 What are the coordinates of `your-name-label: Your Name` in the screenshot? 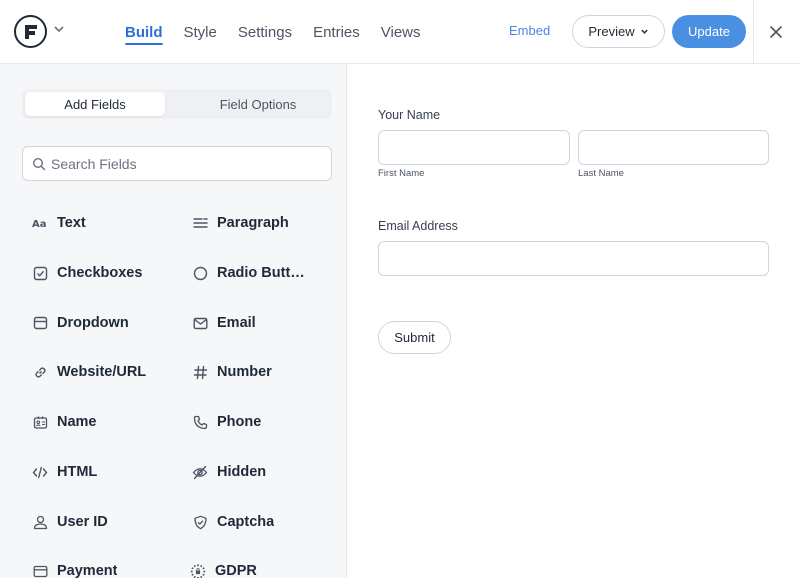 It's located at (409, 115).